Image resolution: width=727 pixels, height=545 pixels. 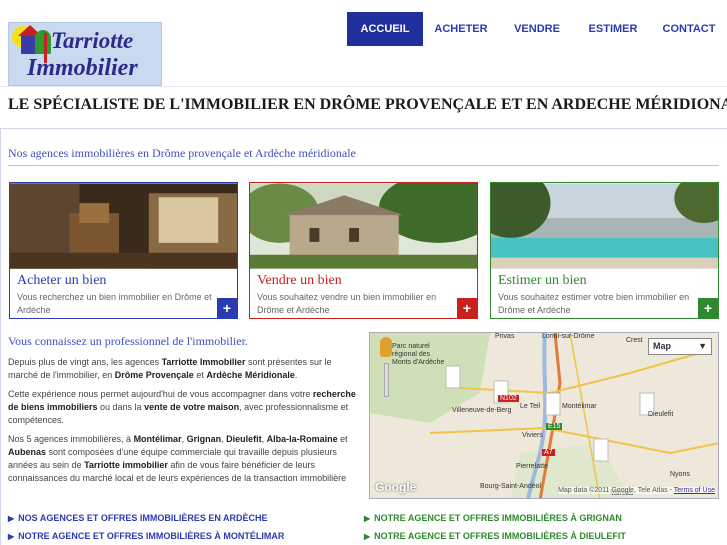 What do you see at coordinates (608, 281) in the screenshot?
I see `card-estimer-title: Estimer un bien` at bounding box center [608, 281].